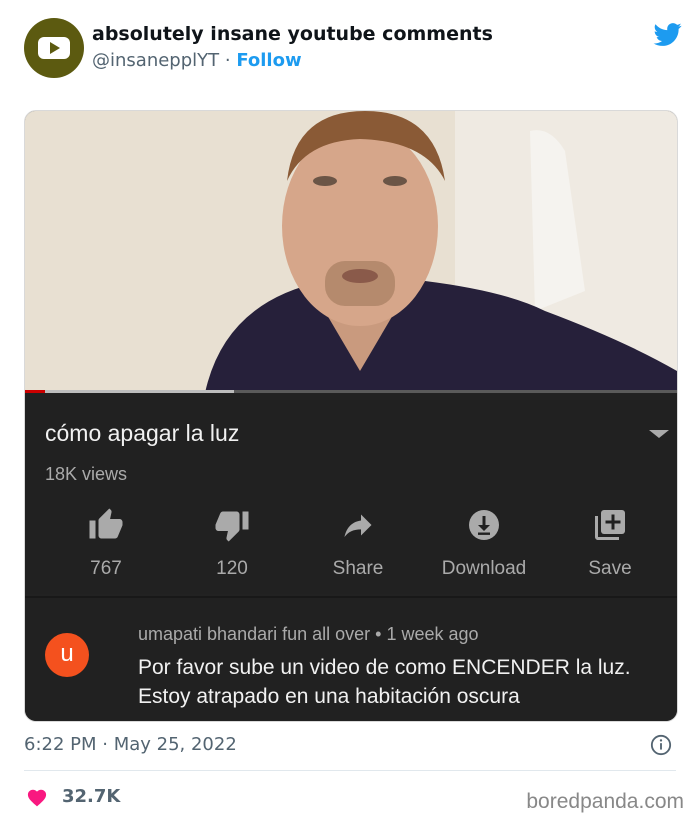  I want to click on share-button: Share, so click(358, 547).